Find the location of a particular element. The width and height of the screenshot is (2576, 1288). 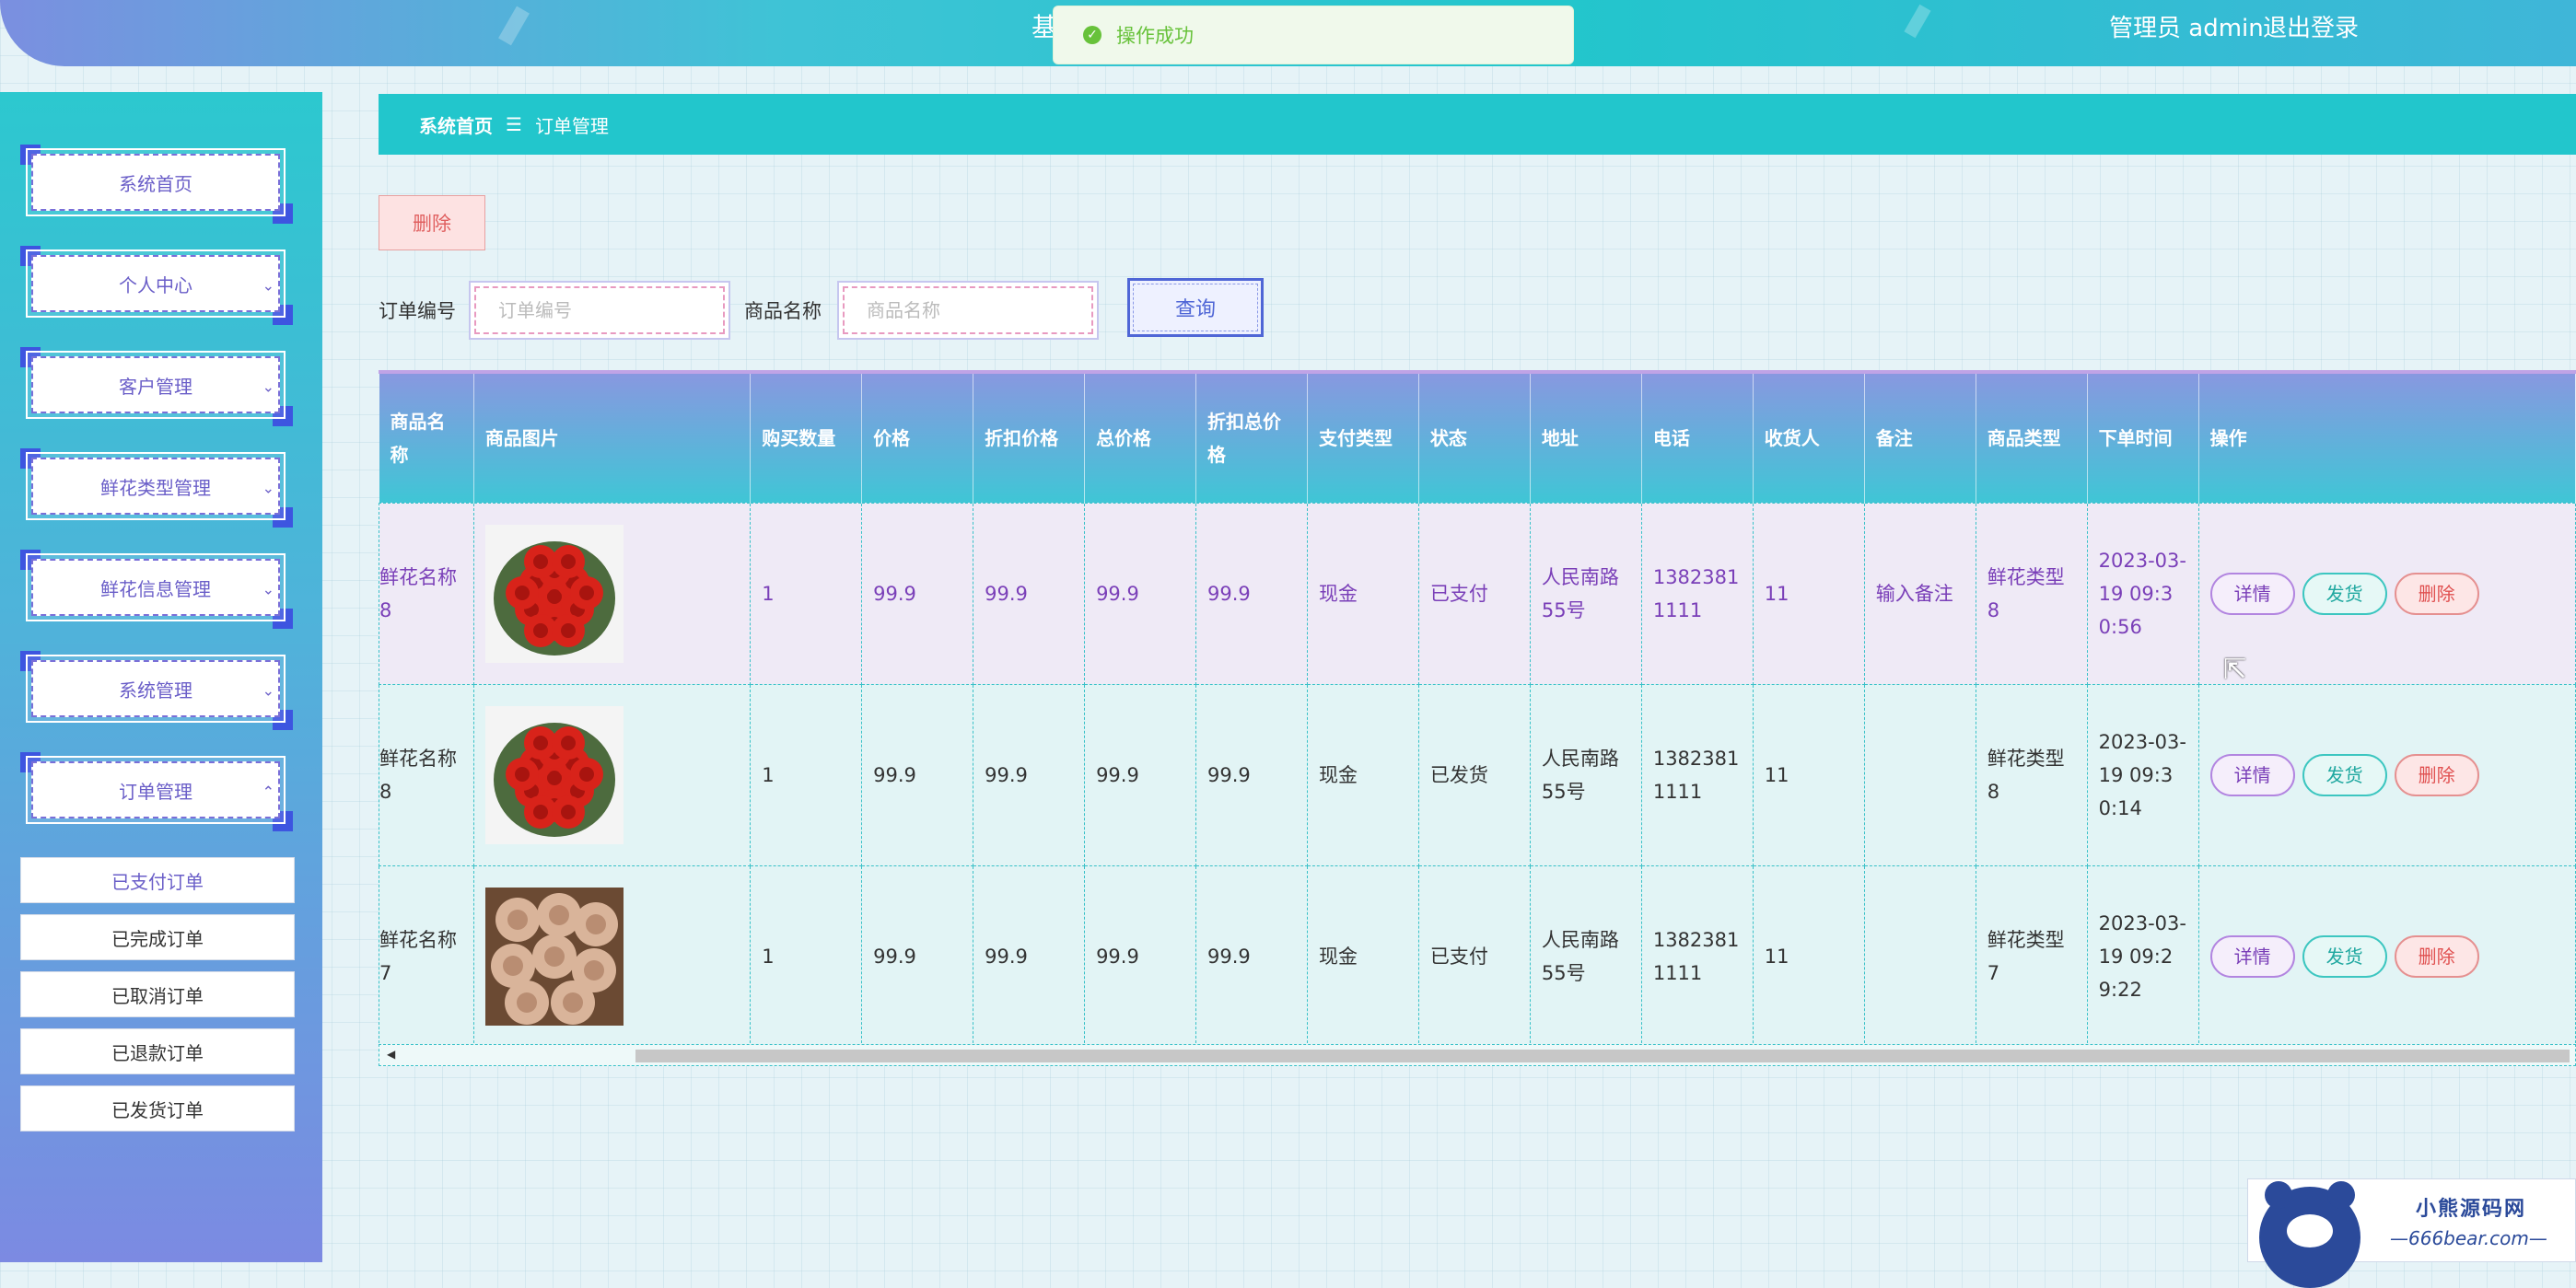

column-header: 收货人 is located at coordinates (1809, 438).